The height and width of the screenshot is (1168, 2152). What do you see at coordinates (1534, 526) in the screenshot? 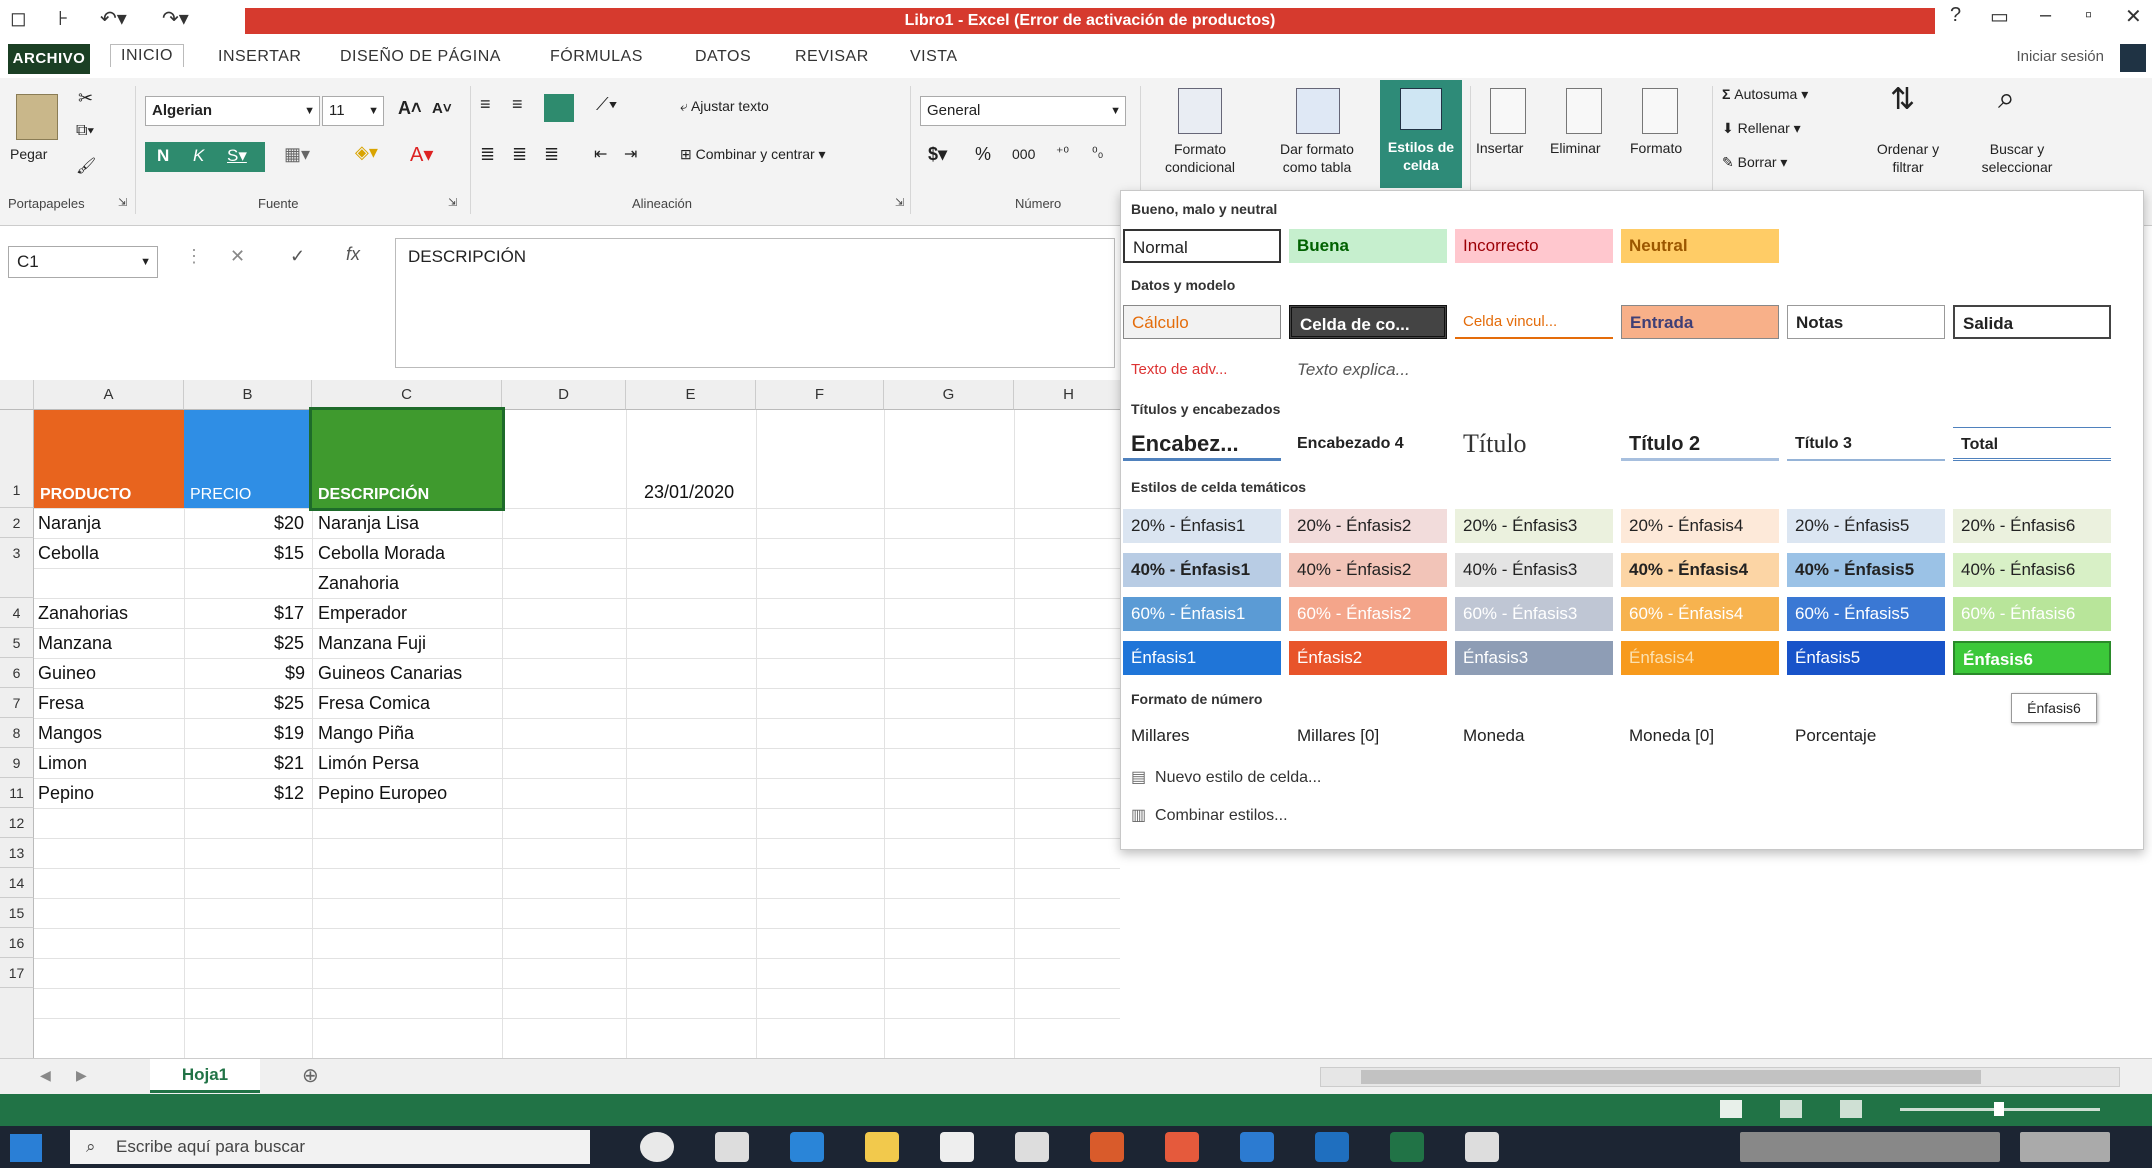
I see `style-20-accent3: 20% - Énfasis3` at bounding box center [1534, 526].